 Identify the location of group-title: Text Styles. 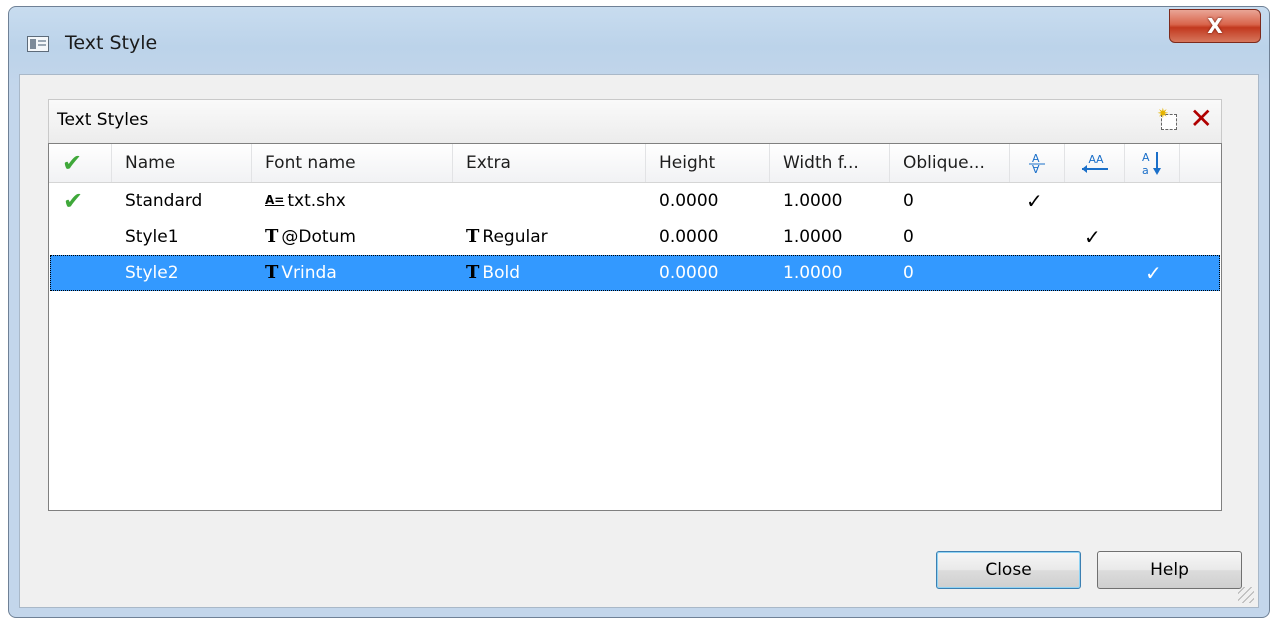
(103, 120).